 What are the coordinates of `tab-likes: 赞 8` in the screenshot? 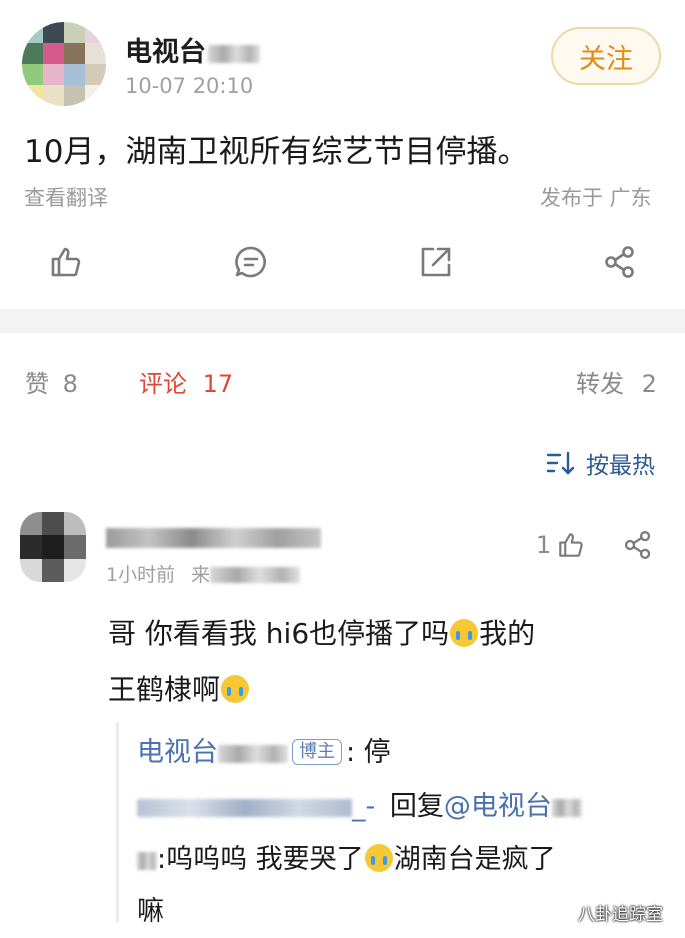 It's located at (51, 381).